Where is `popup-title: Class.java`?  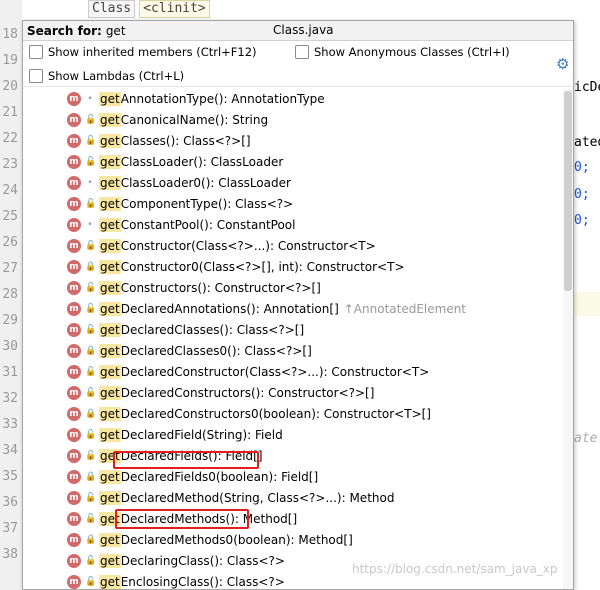
popup-title: Class.java is located at coordinates (303, 30).